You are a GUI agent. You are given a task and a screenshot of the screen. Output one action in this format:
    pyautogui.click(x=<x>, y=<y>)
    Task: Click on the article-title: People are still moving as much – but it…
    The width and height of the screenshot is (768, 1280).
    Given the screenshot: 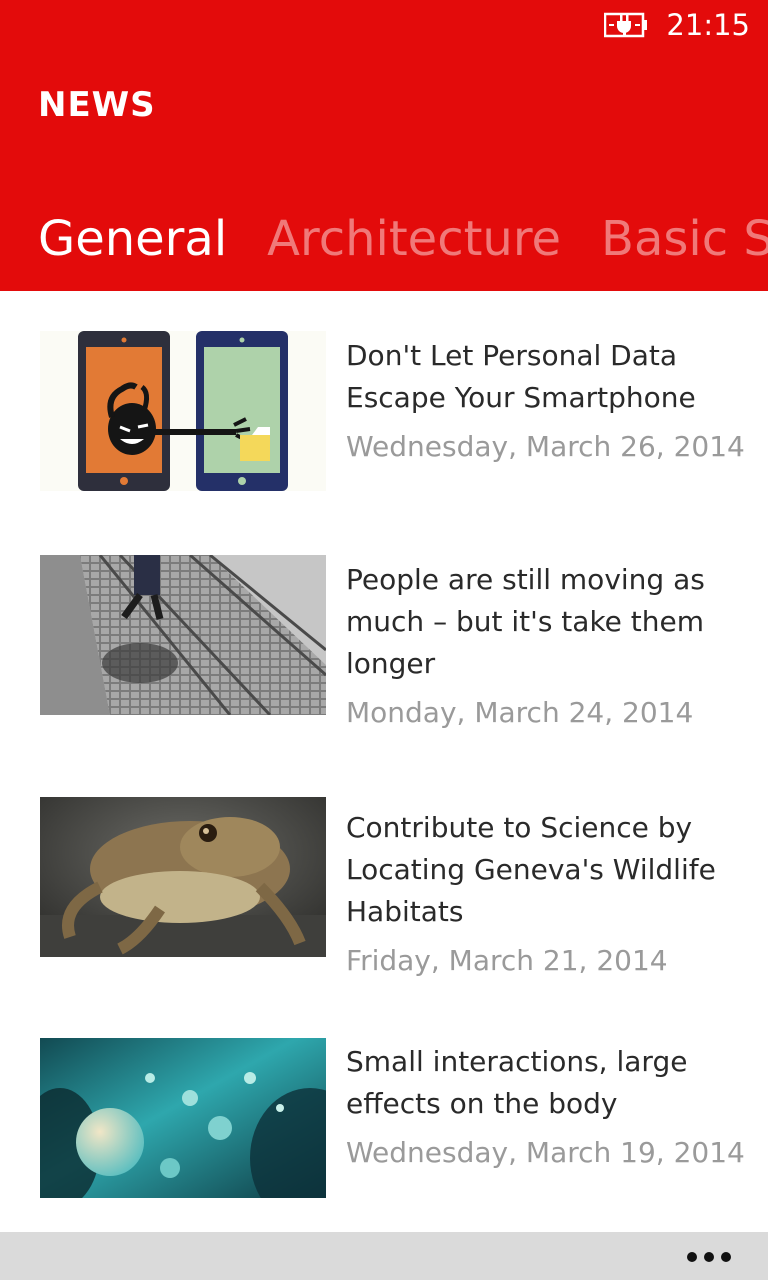 What is the action you would take?
    pyautogui.click(x=525, y=621)
    